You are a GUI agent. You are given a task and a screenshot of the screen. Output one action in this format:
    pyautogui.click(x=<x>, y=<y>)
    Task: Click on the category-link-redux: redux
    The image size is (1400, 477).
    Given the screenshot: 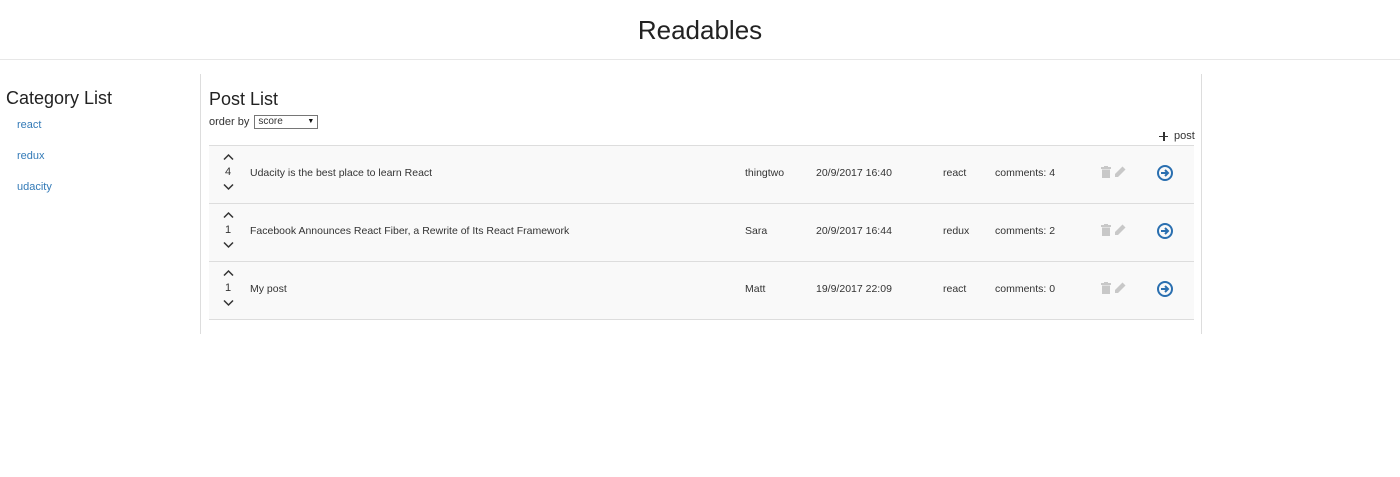 What is the action you would take?
    pyautogui.click(x=101, y=164)
    